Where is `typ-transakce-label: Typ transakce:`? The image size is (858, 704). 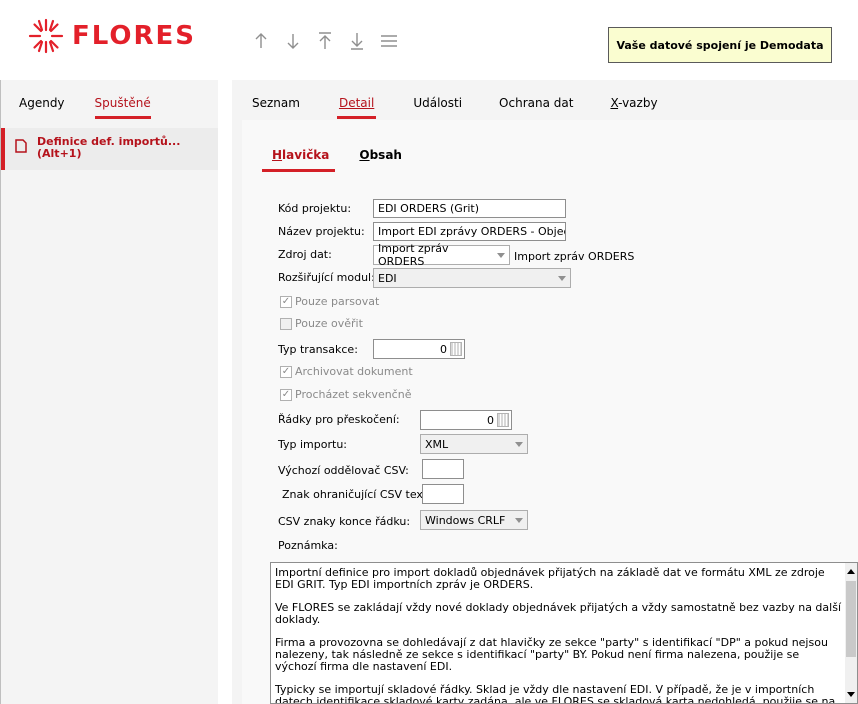
typ-transakce-label: Typ transakce: is located at coordinates (318, 349).